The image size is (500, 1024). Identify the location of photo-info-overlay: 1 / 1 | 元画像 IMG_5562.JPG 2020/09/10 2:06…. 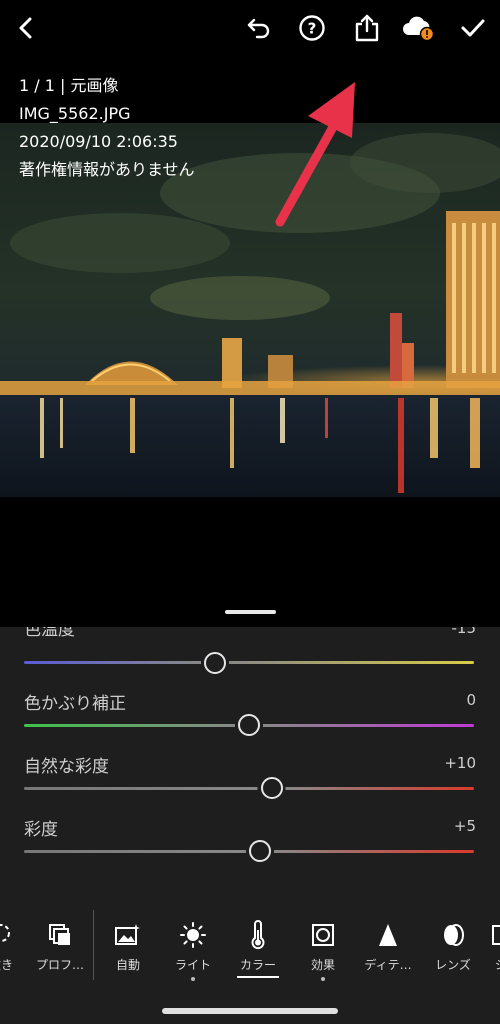
(107, 128).